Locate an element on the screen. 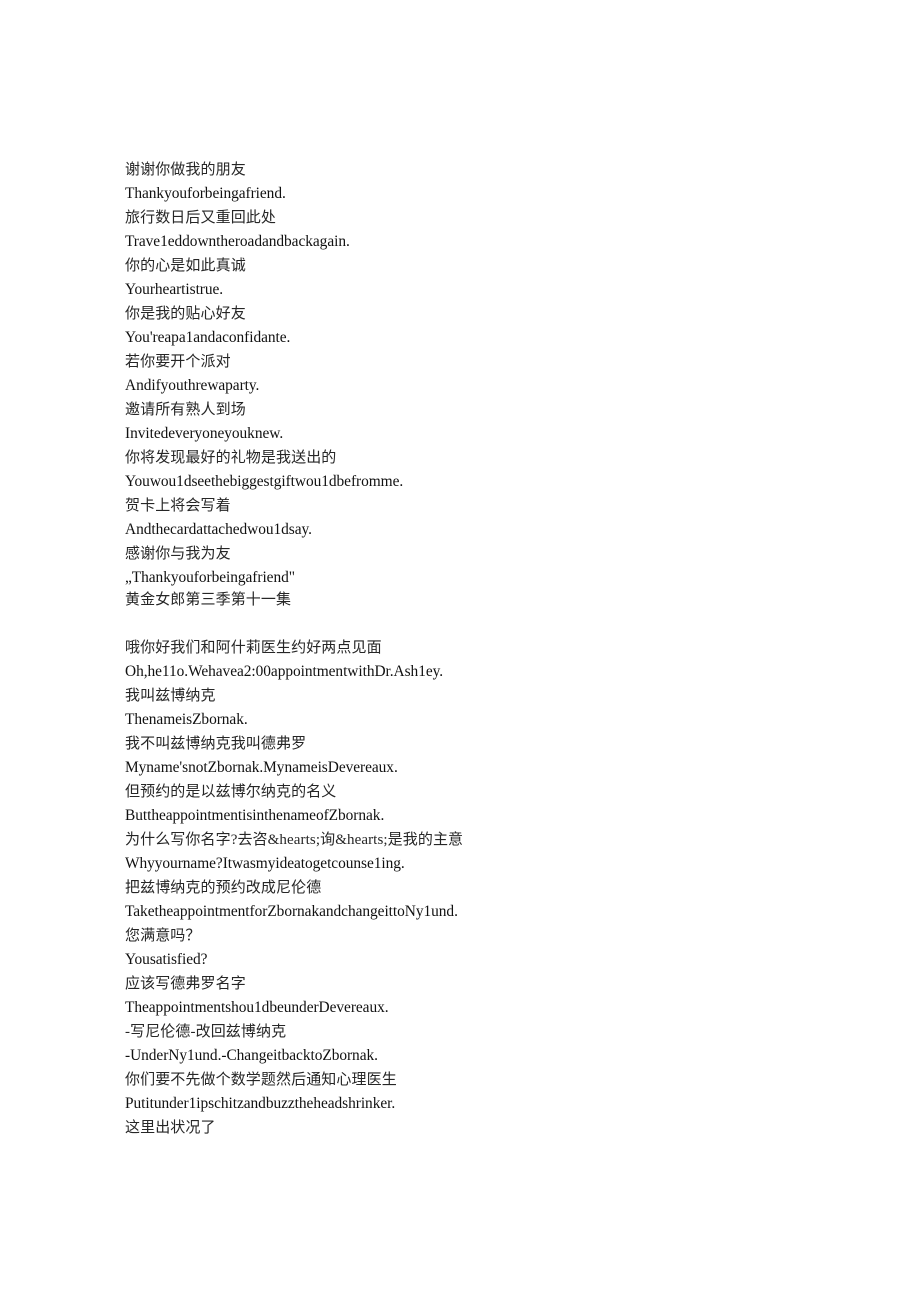 Image resolution: width=920 pixels, height=1301 pixels. subtitle-line-zh: 应该写德弗罗名字 is located at coordinates (185, 984).